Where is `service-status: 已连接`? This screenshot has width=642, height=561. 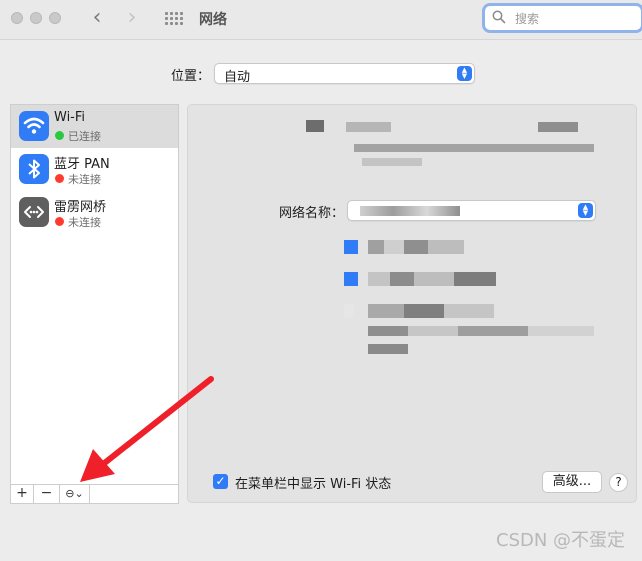
service-status: 已连接 is located at coordinates (84, 136).